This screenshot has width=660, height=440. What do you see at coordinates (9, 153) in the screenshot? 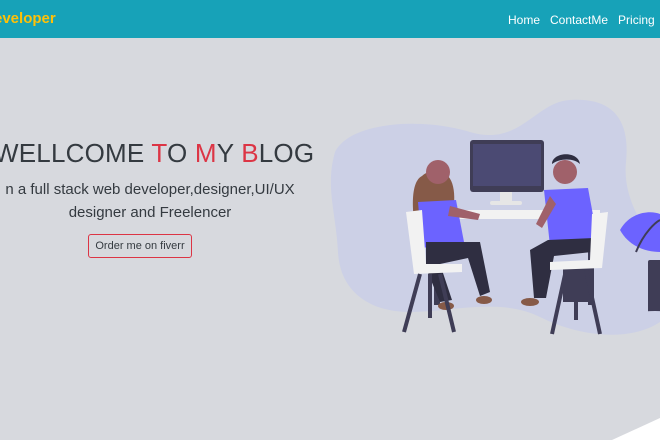
I see `hero-title-part: W` at bounding box center [9, 153].